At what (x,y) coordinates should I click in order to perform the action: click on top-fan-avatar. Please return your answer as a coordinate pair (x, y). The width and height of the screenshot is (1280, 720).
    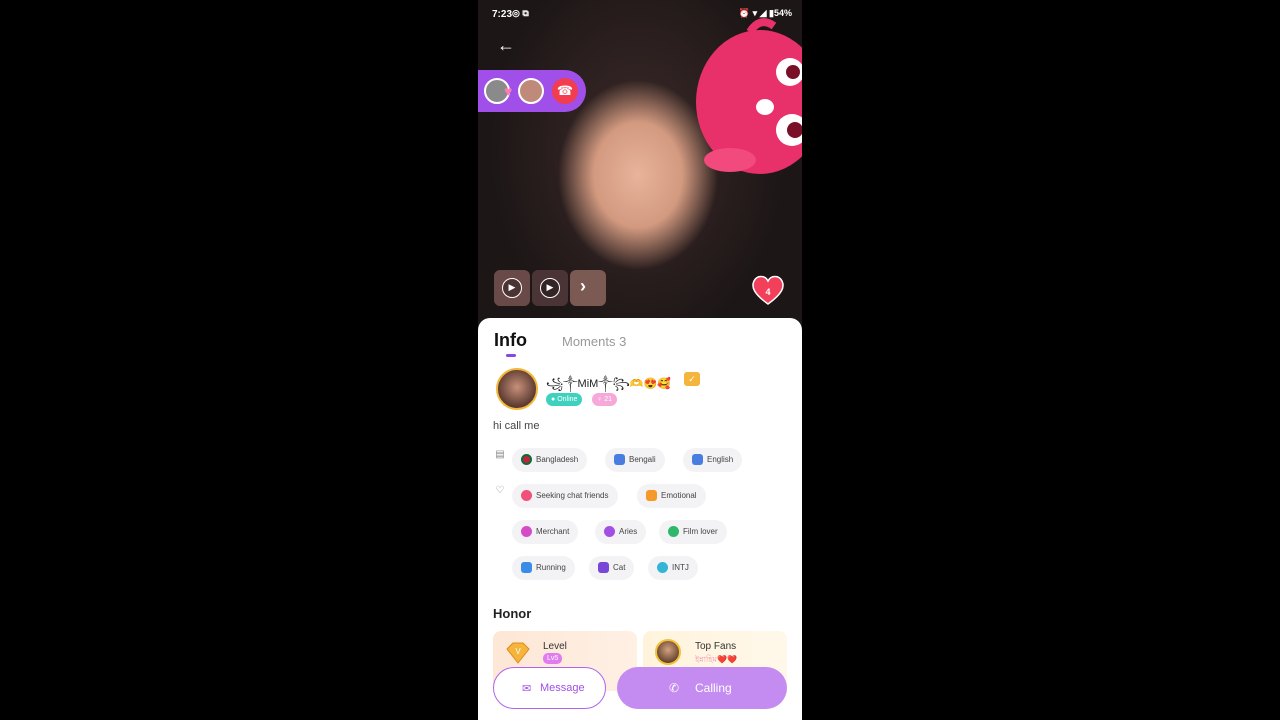
    Looking at the image, I should click on (668, 652).